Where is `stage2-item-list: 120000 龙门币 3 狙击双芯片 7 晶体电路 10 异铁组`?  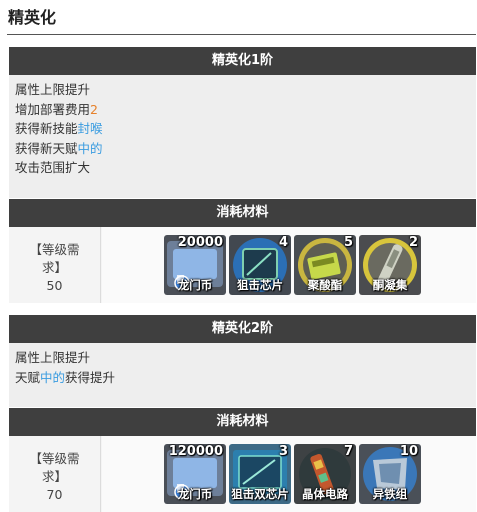 stage2-item-list: 120000 龙门币 3 狙击双芯片 7 晶体电路 10 异铁组 is located at coordinates (289, 474).